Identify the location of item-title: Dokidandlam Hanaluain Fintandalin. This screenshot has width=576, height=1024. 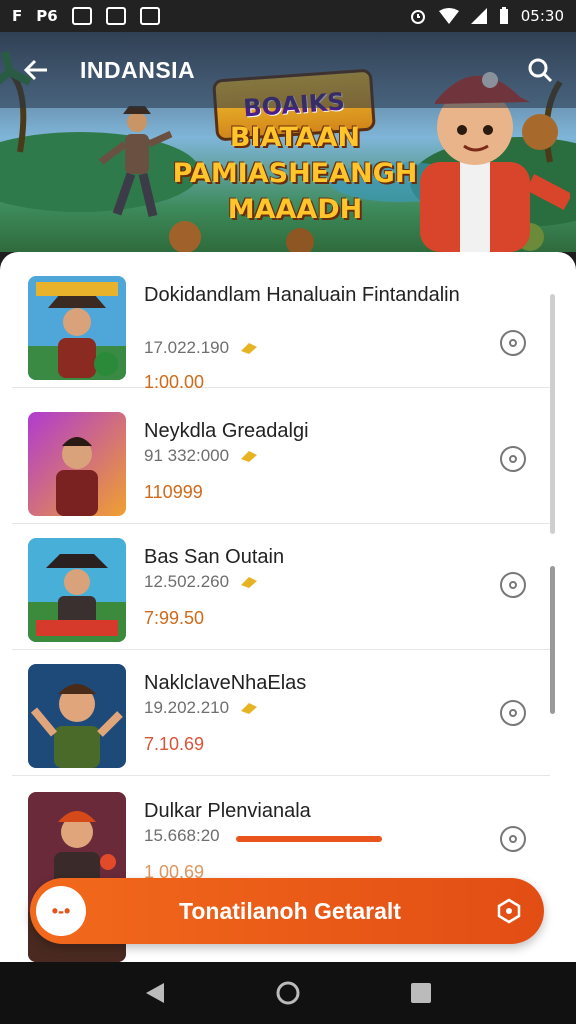
(302, 295).